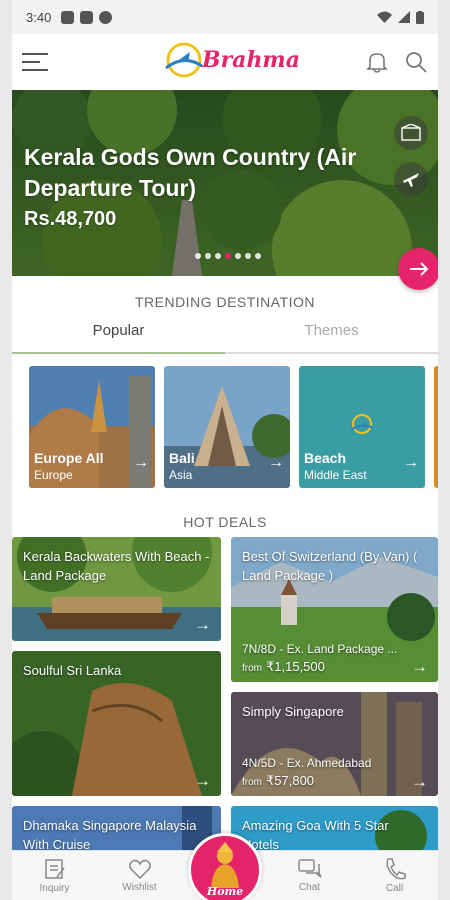 The width and height of the screenshot is (450, 900). I want to click on trending-tabs: Popular Themes, so click(225, 337).